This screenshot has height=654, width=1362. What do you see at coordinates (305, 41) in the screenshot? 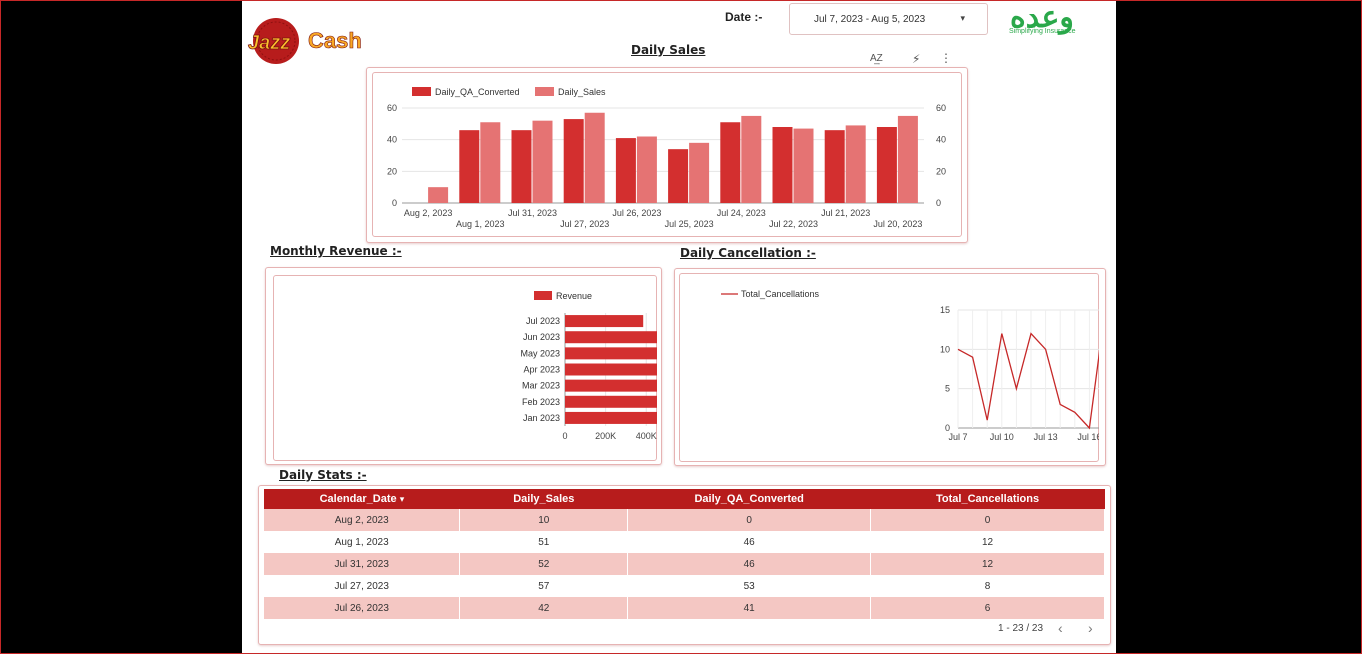
I see `jazzcash-logo: Jazz Cash` at bounding box center [305, 41].